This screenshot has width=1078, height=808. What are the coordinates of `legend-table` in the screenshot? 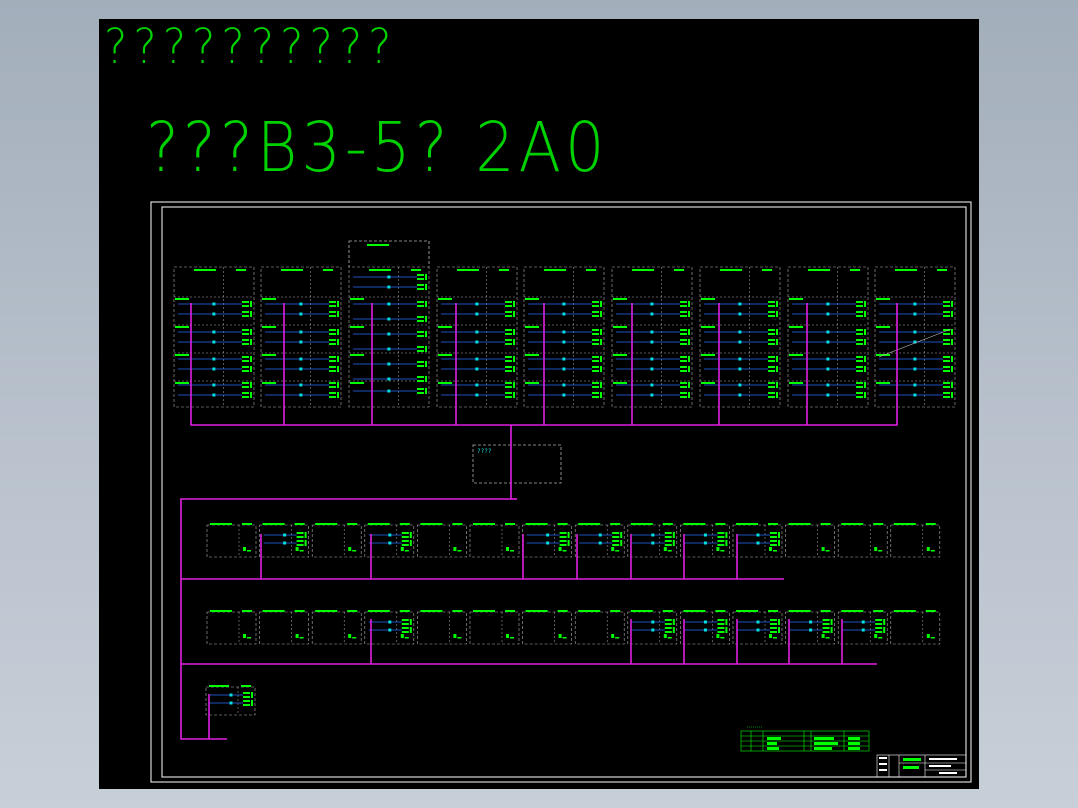 It's located at (805, 739).